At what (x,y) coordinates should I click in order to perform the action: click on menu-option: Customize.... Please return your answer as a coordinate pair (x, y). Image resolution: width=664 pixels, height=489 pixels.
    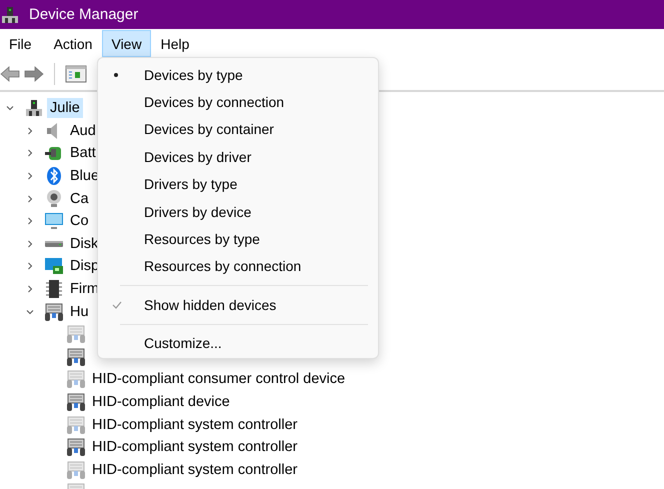
    Looking at the image, I should click on (183, 343).